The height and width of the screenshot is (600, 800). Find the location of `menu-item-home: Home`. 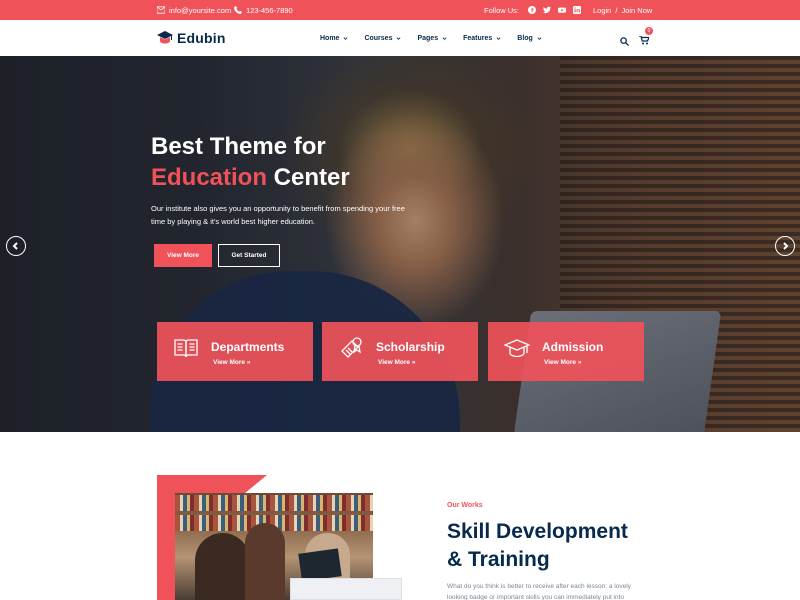

menu-item-home: Home is located at coordinates (334, 38).